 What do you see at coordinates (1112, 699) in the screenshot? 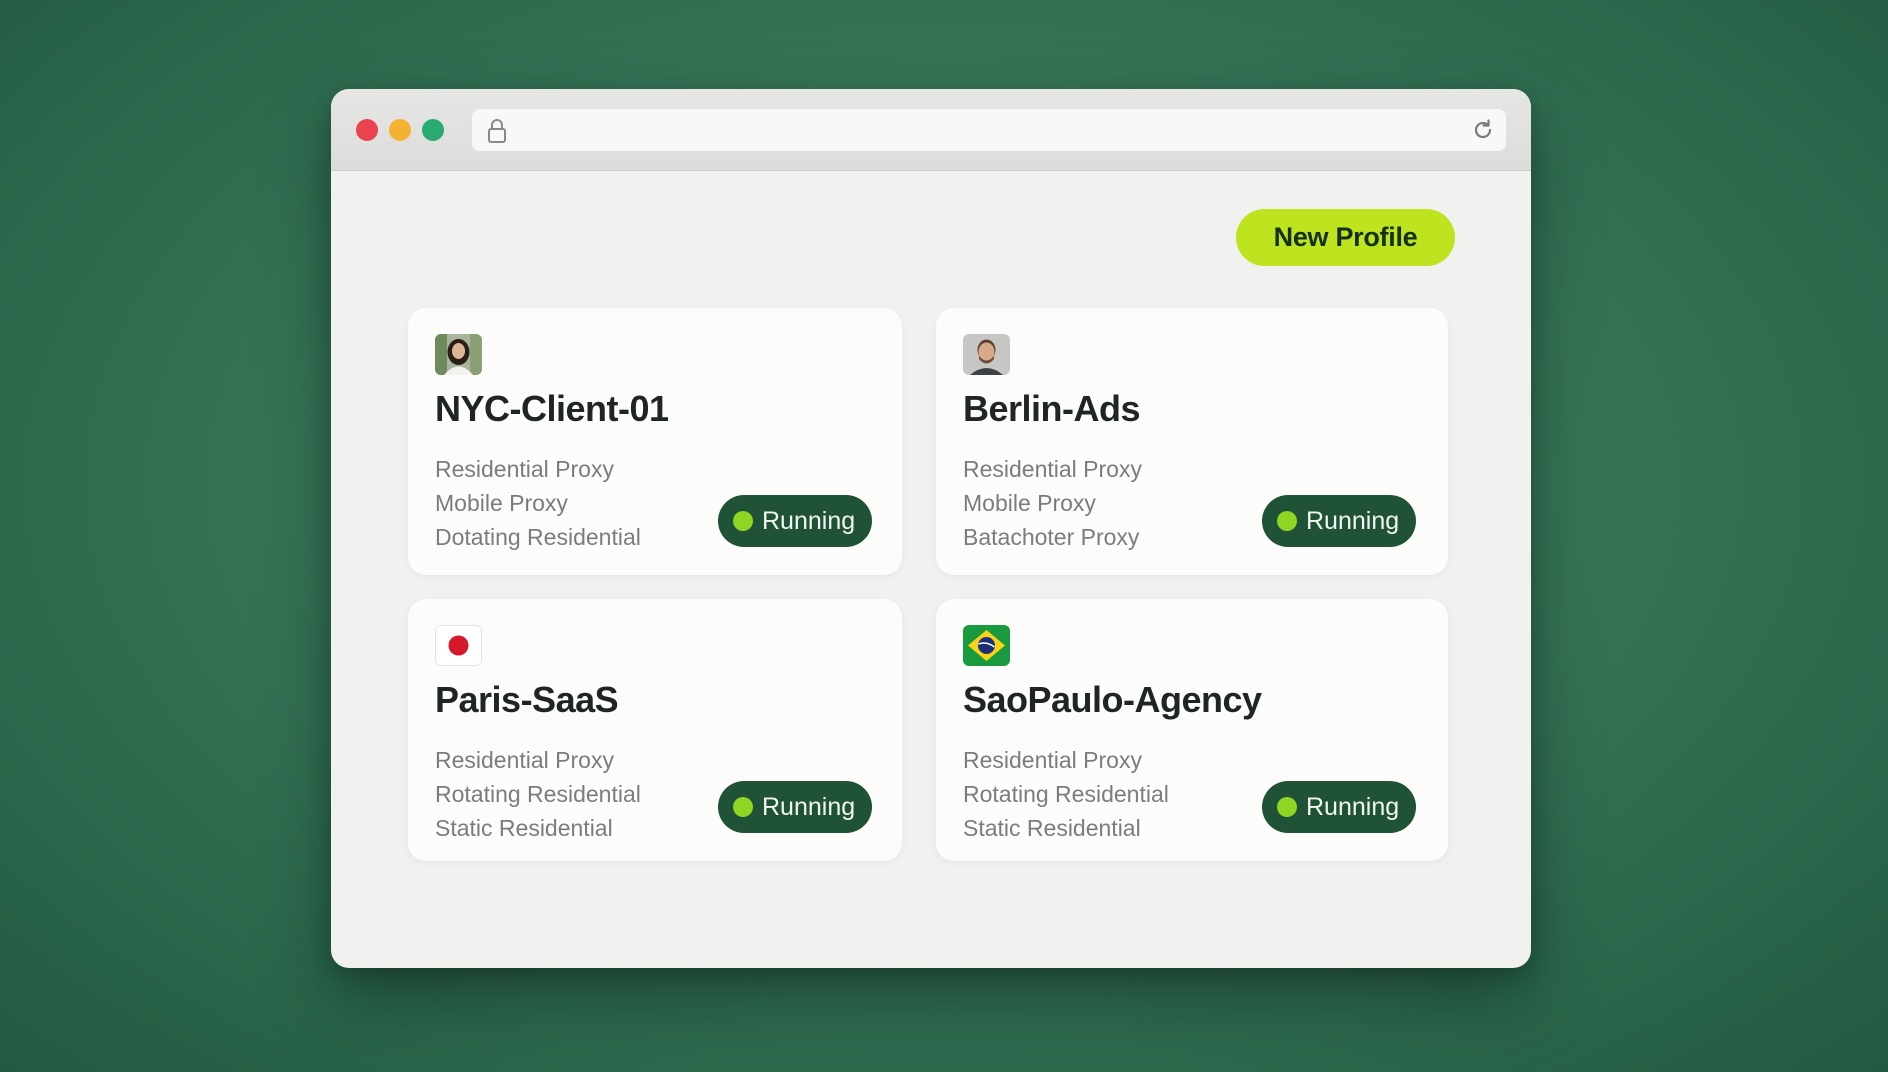
I see `profile-name: SaoPaulo-Agency` at bounding box center [1112, 699].